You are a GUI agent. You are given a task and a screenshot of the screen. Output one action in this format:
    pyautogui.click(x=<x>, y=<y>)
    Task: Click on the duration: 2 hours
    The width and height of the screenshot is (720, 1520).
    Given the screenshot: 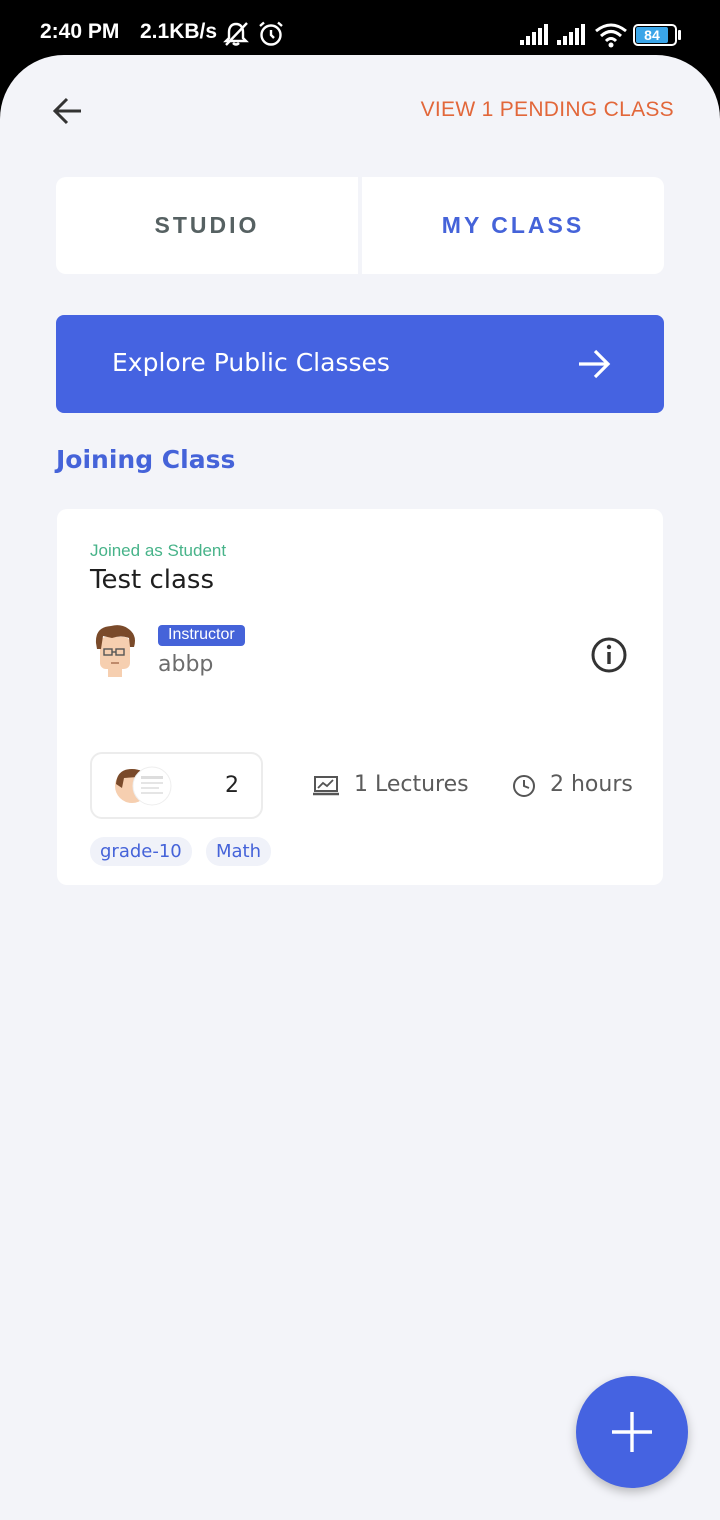 What is the action you would take?
    pyautogui.click(x=591, y=784)
    